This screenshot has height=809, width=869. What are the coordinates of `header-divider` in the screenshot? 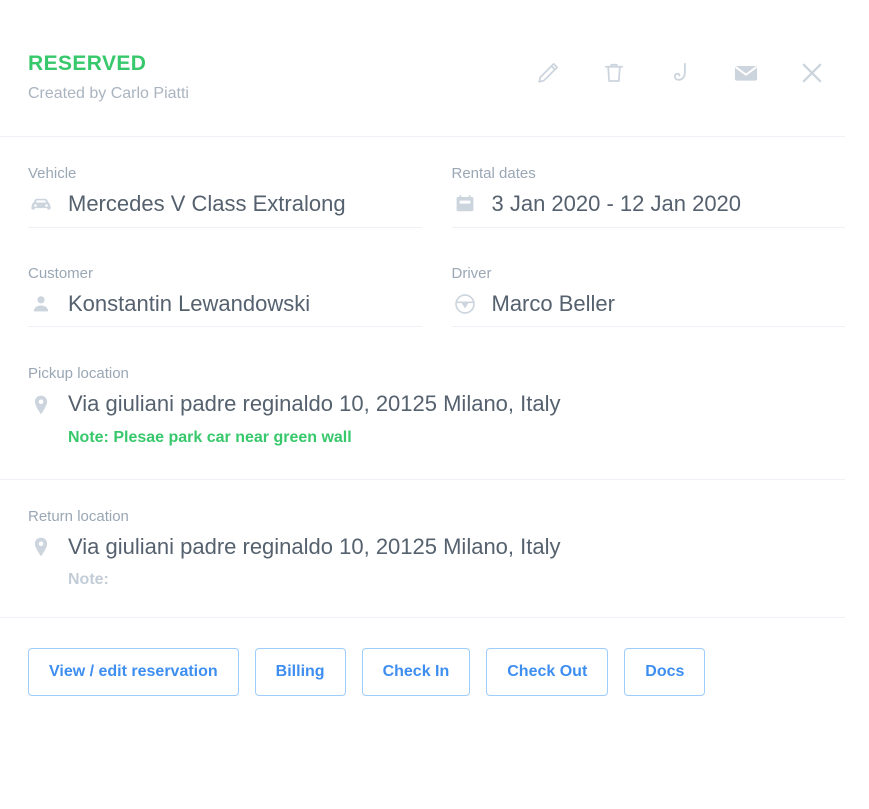 It's located at (422, 137).